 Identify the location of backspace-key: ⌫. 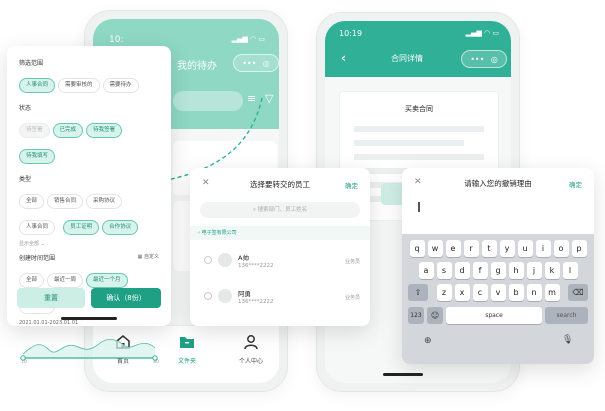
(578, 292).